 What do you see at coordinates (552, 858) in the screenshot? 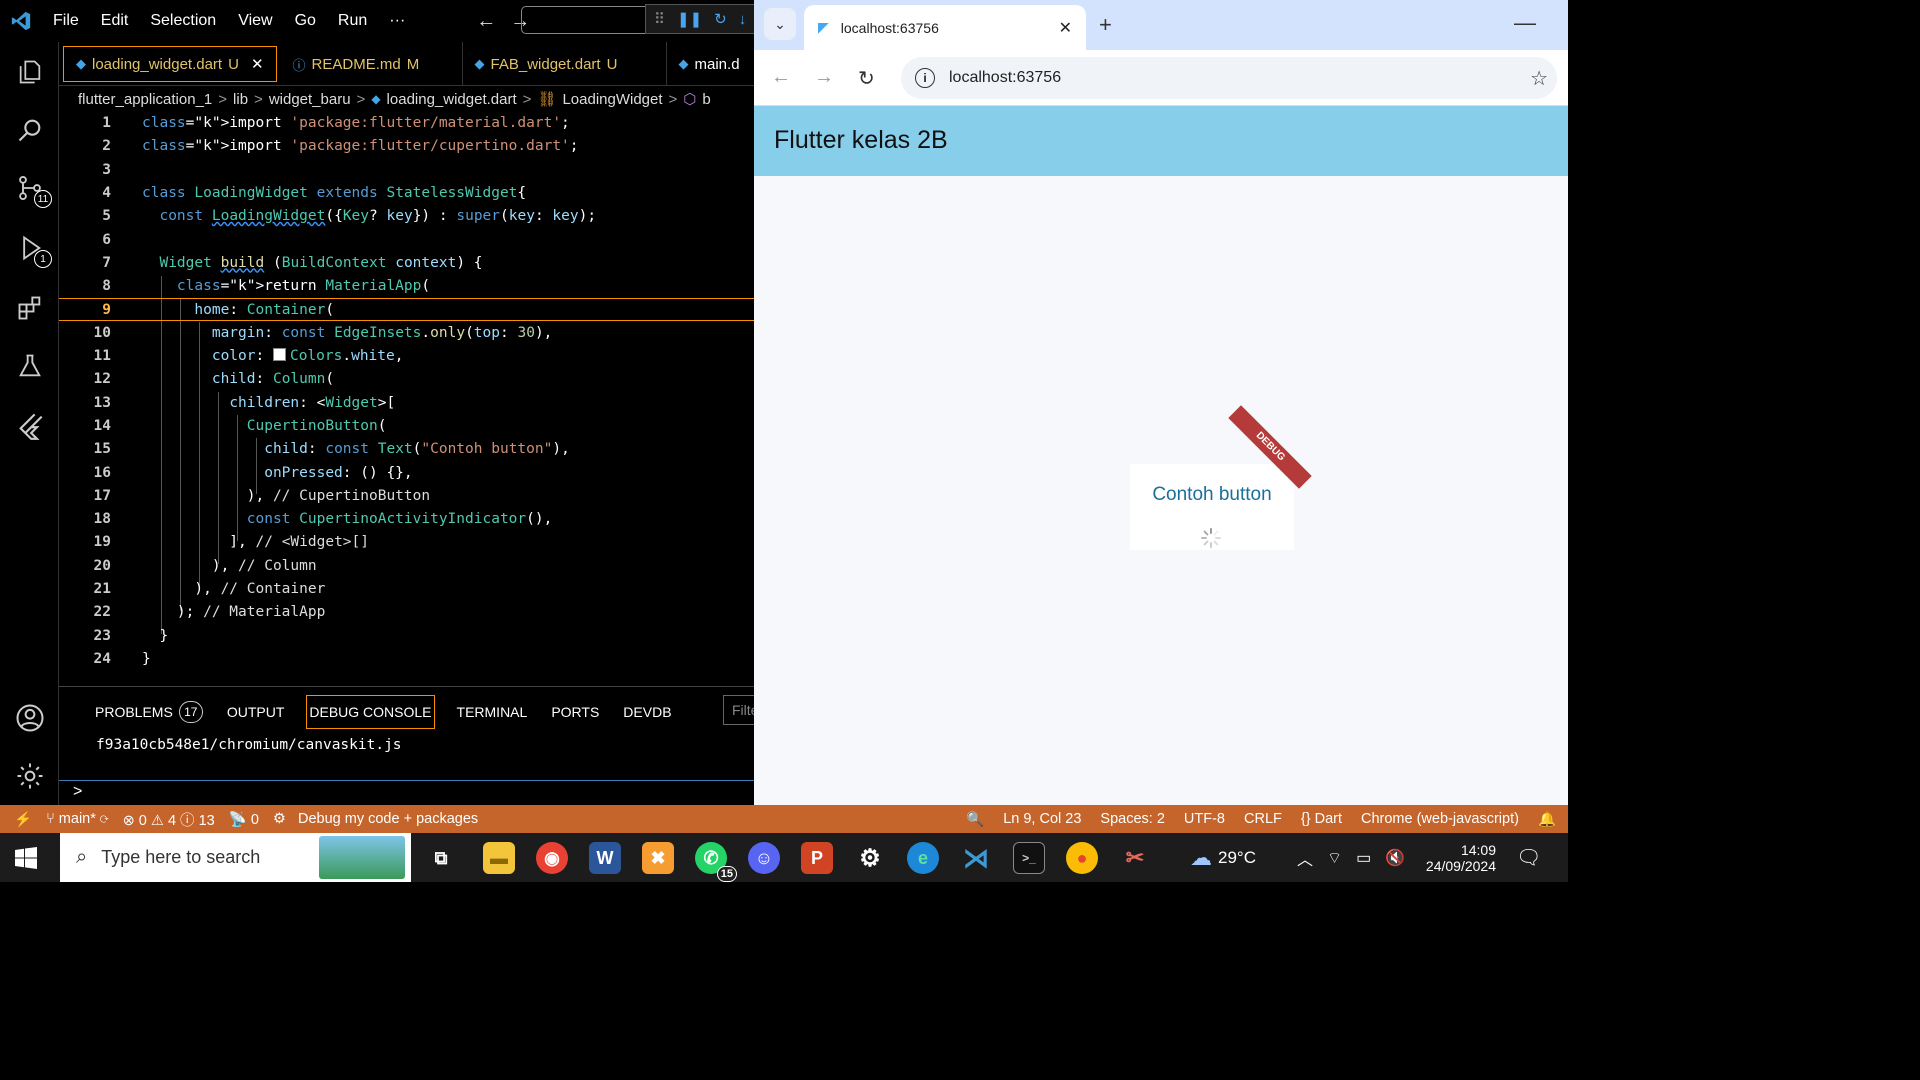
I see `chrome-profile-icon: ◉` at bounding box center [552, 858].